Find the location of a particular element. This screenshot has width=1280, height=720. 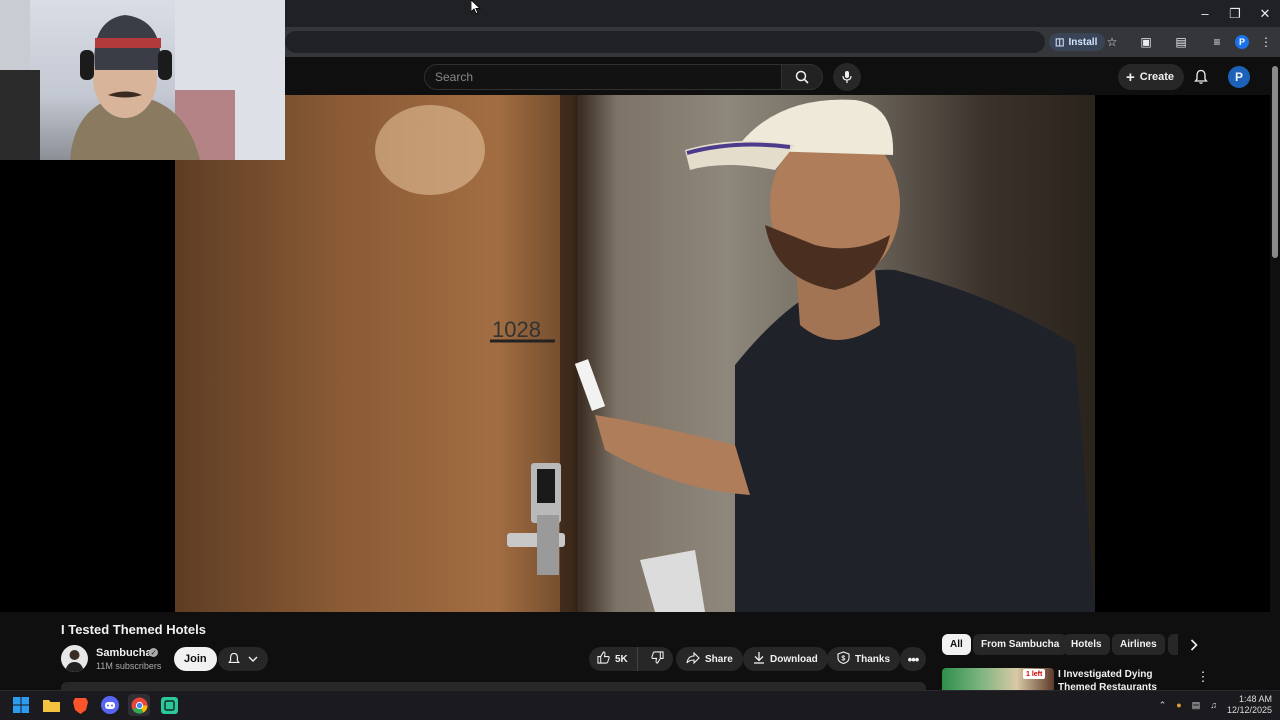

webcam-overlay is located at coordinates (142, 80).